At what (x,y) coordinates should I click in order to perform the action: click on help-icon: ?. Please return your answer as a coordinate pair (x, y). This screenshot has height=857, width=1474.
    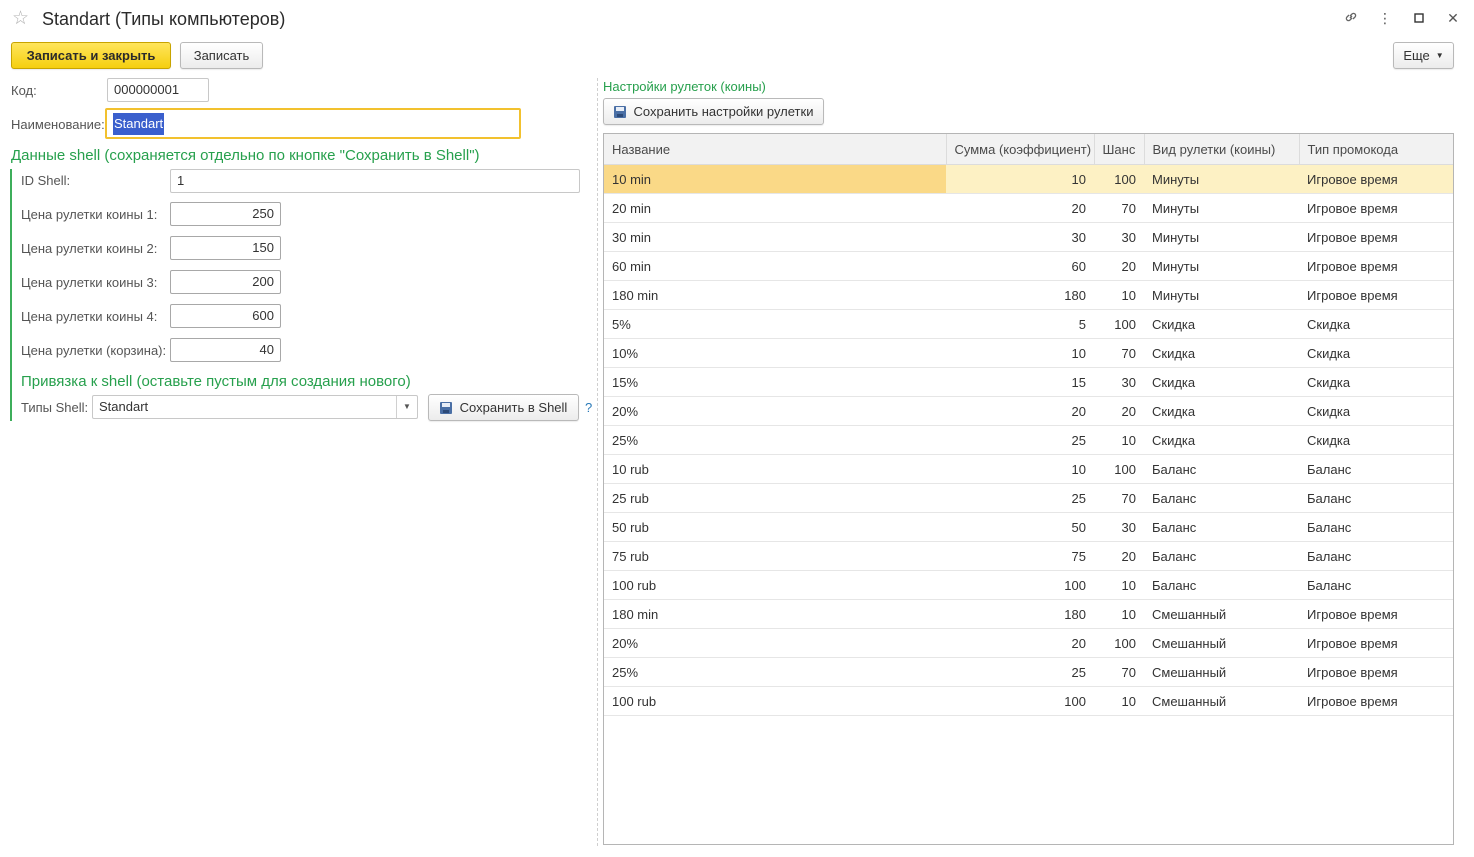
    Looking at the image, I should click on (588, 407).